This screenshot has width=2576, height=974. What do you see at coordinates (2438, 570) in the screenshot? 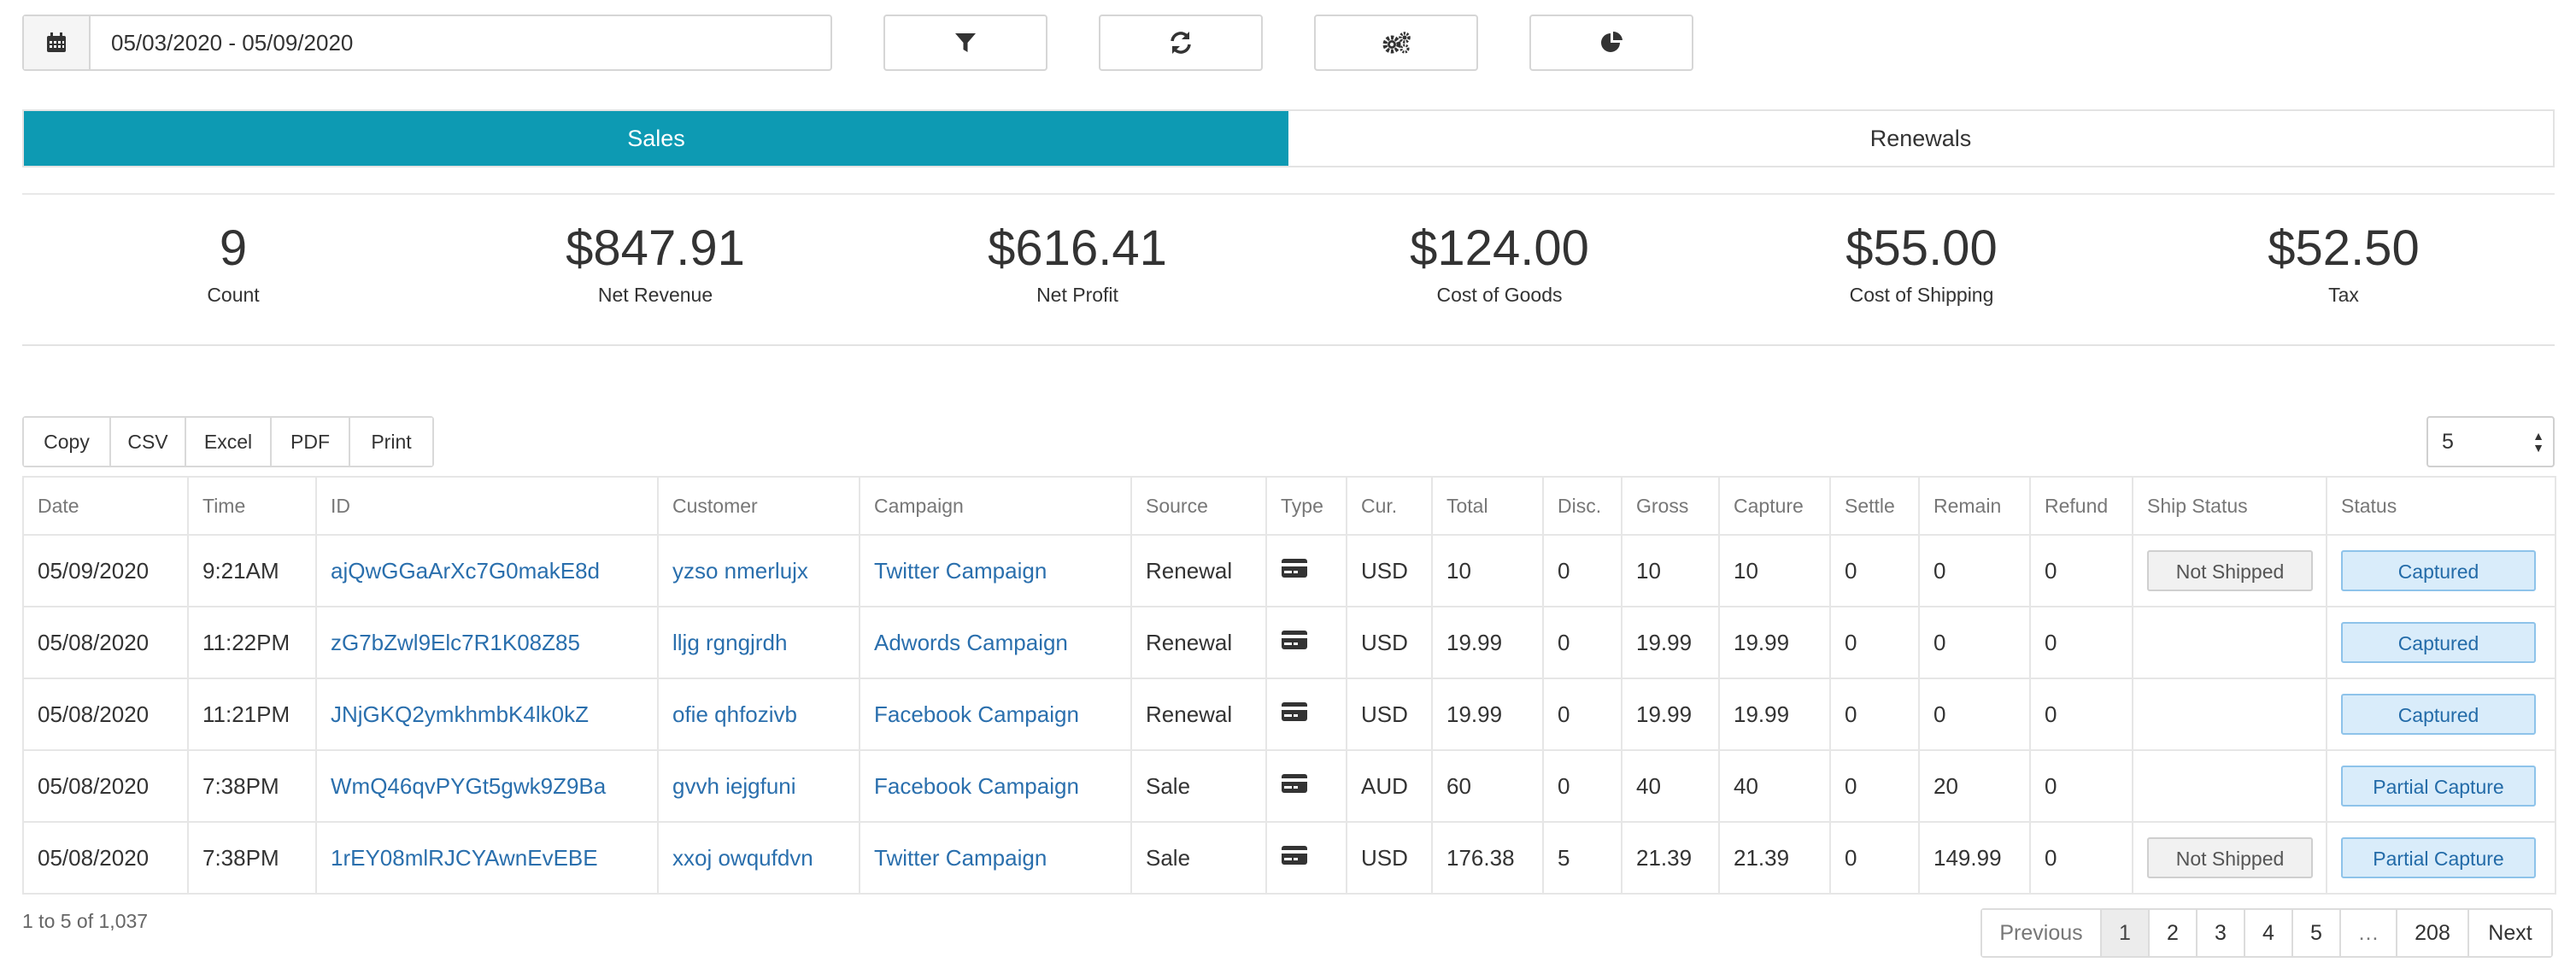
I see `status-badge: Captured` at bounding box center [2438, 570].